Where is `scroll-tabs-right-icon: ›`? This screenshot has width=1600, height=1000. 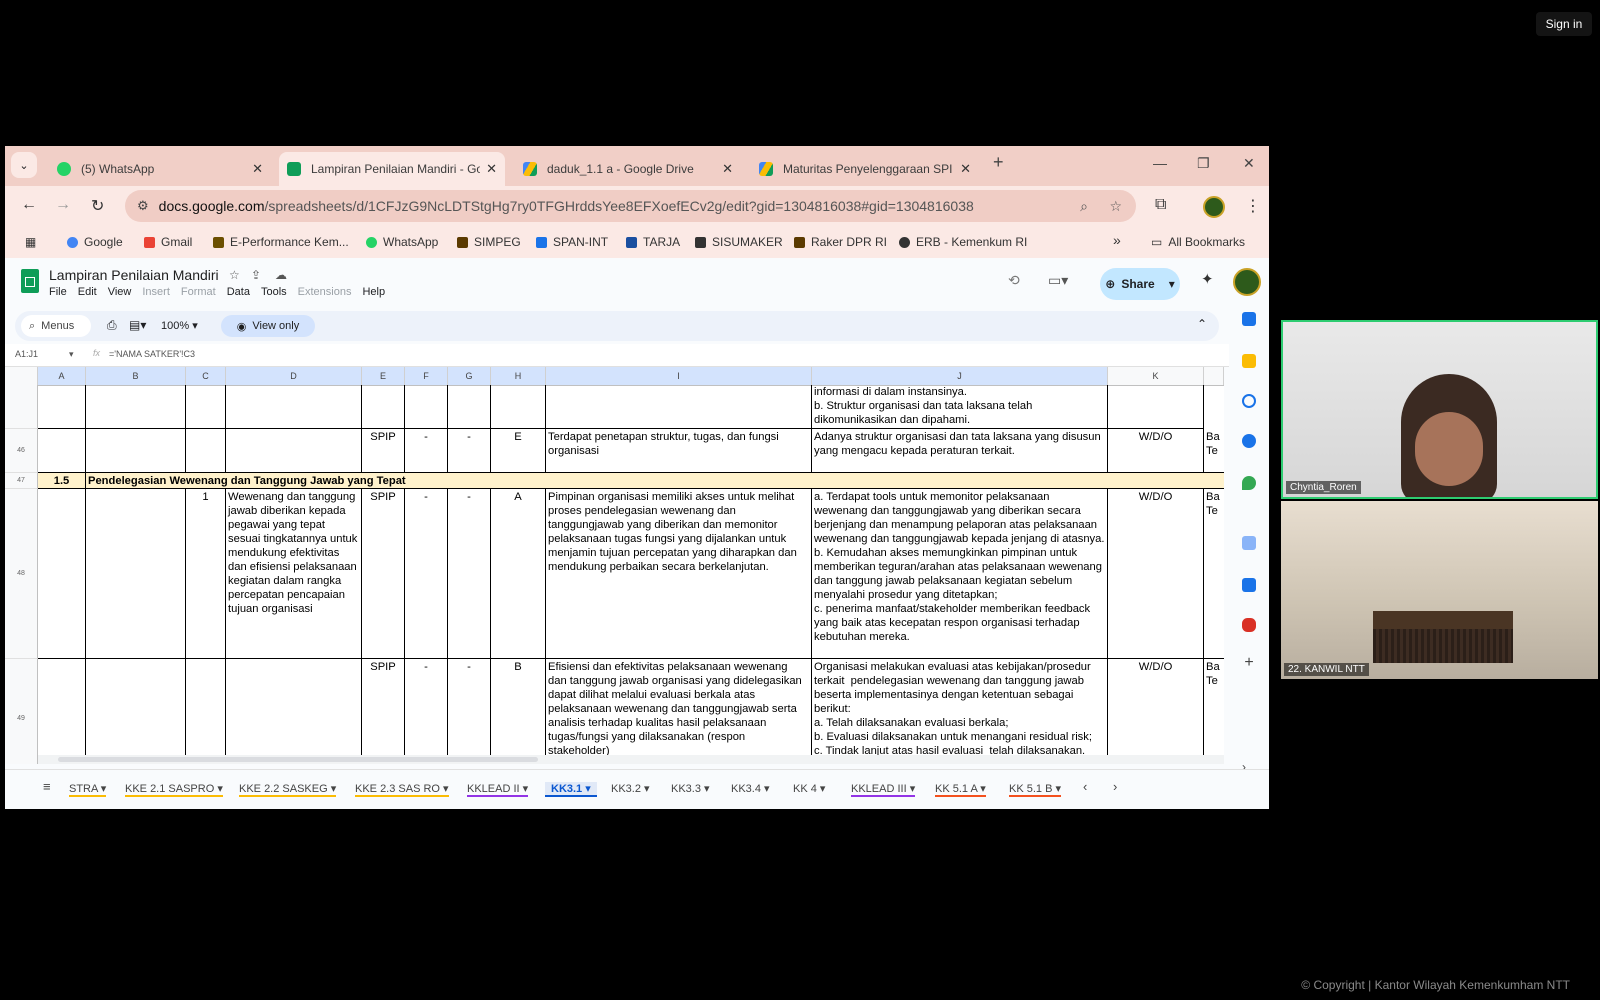 scroll-tabs-right-icon: › is located at coordinates (1115, 786).